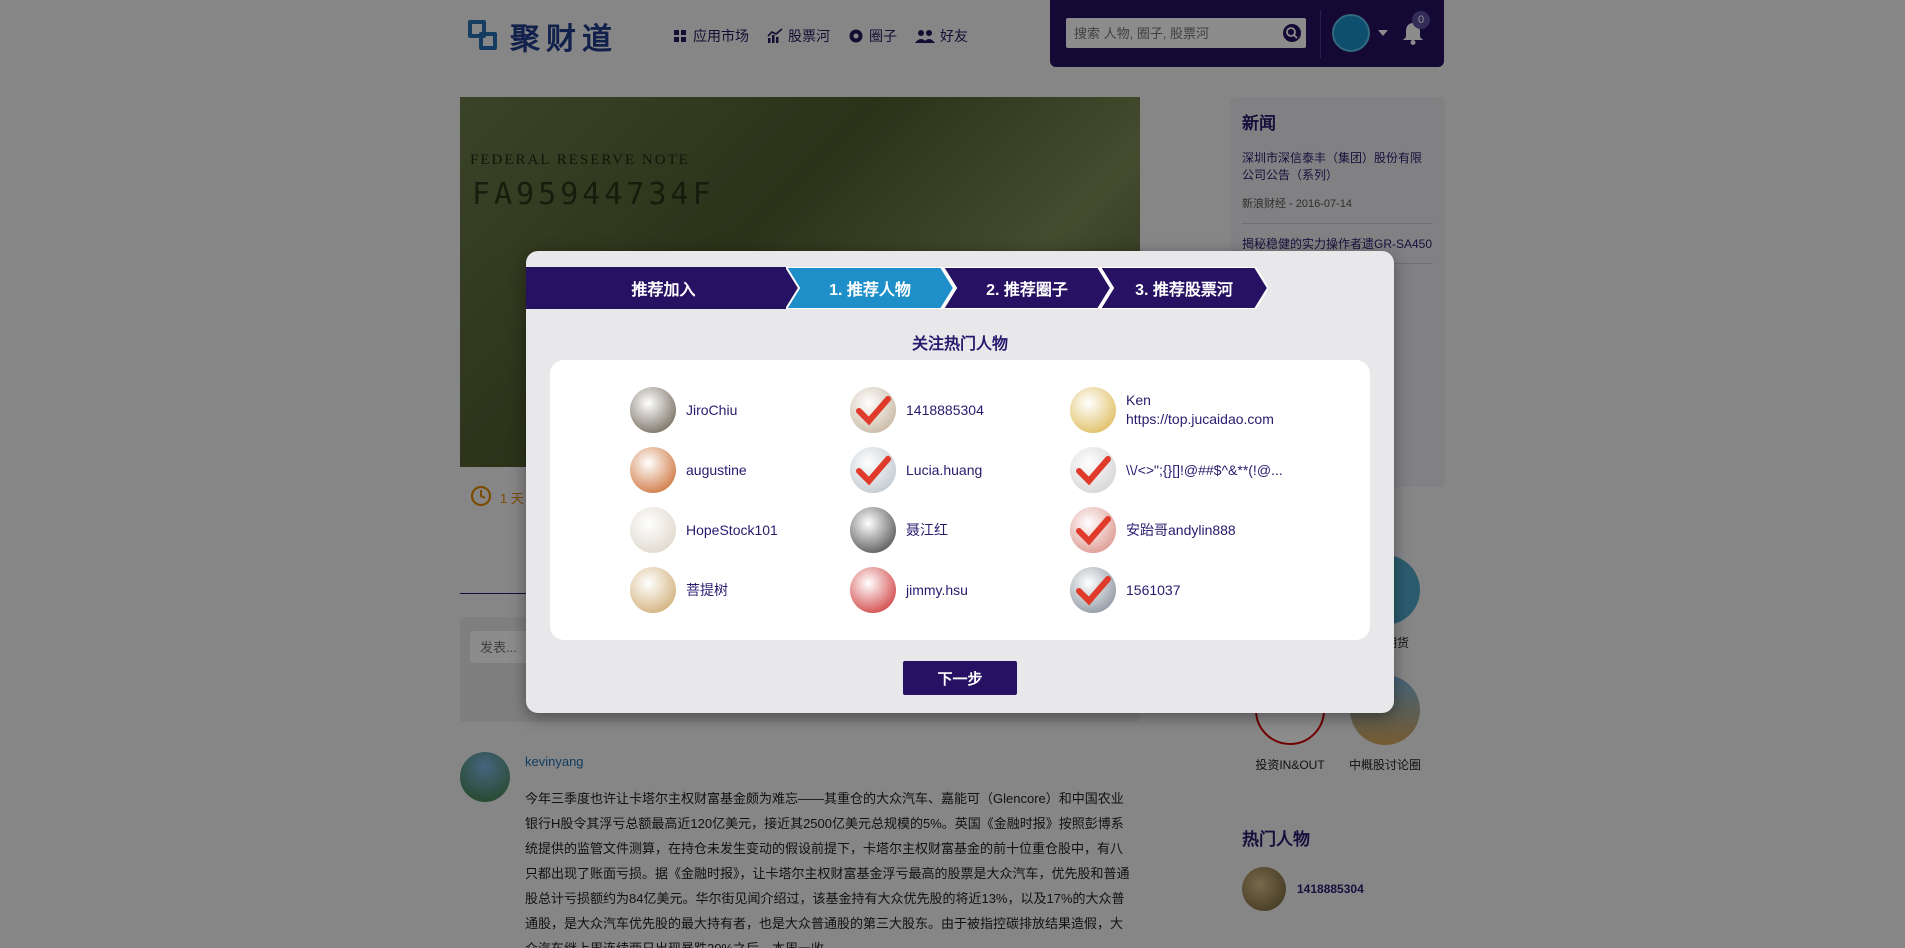  What do you see at coordinates (1184, 288) in the screenshot?
I see `step-recommend-stock-river: 3. 推荐股票河` at bounding box center [1184, 288].